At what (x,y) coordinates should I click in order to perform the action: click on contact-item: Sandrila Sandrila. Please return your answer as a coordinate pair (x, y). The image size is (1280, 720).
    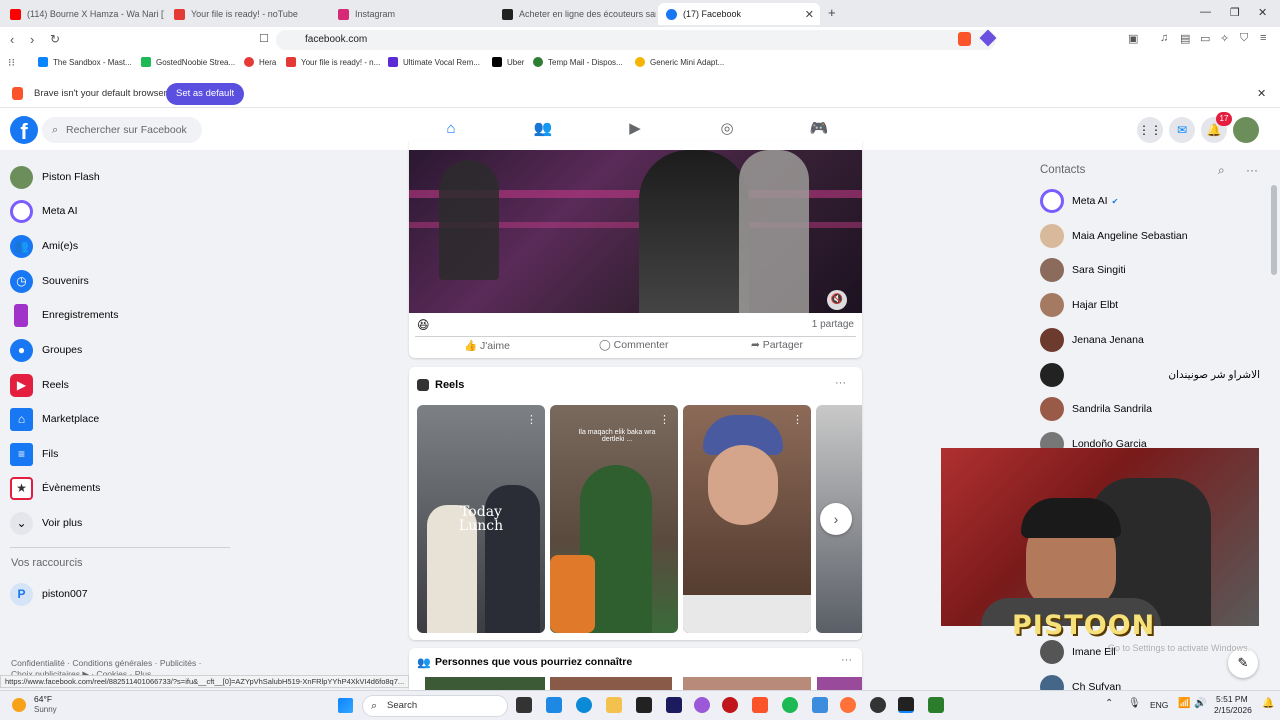
    Looking at the image, I should click on (1096, 409).